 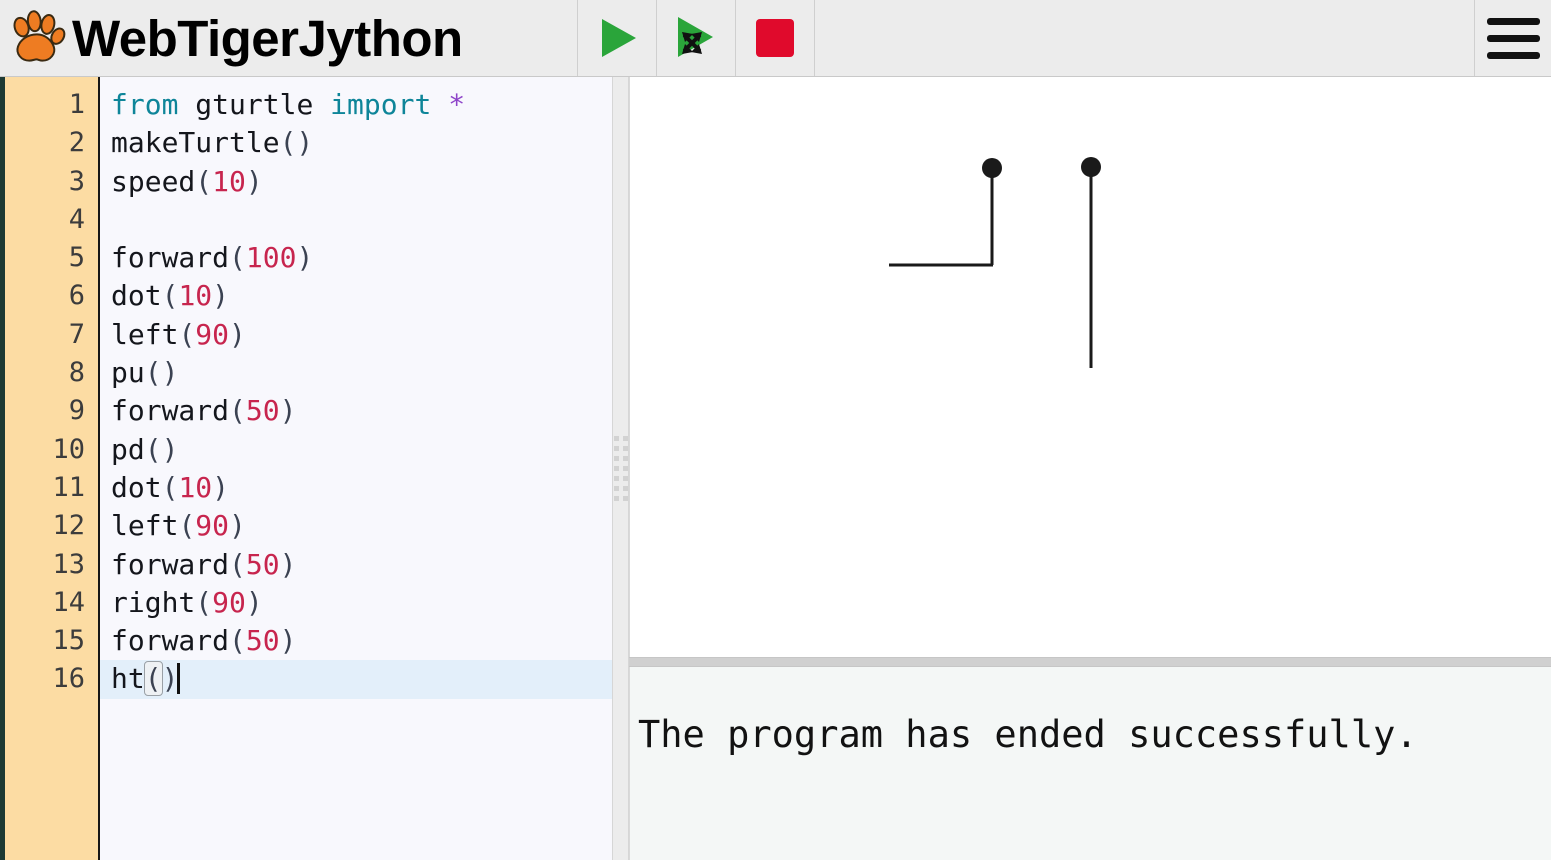 I want to click on line-number-gutter: 1 2 3 4 5 6 7 8 9 10 11 12 13 14 15 16, so click(x=52, y=468).